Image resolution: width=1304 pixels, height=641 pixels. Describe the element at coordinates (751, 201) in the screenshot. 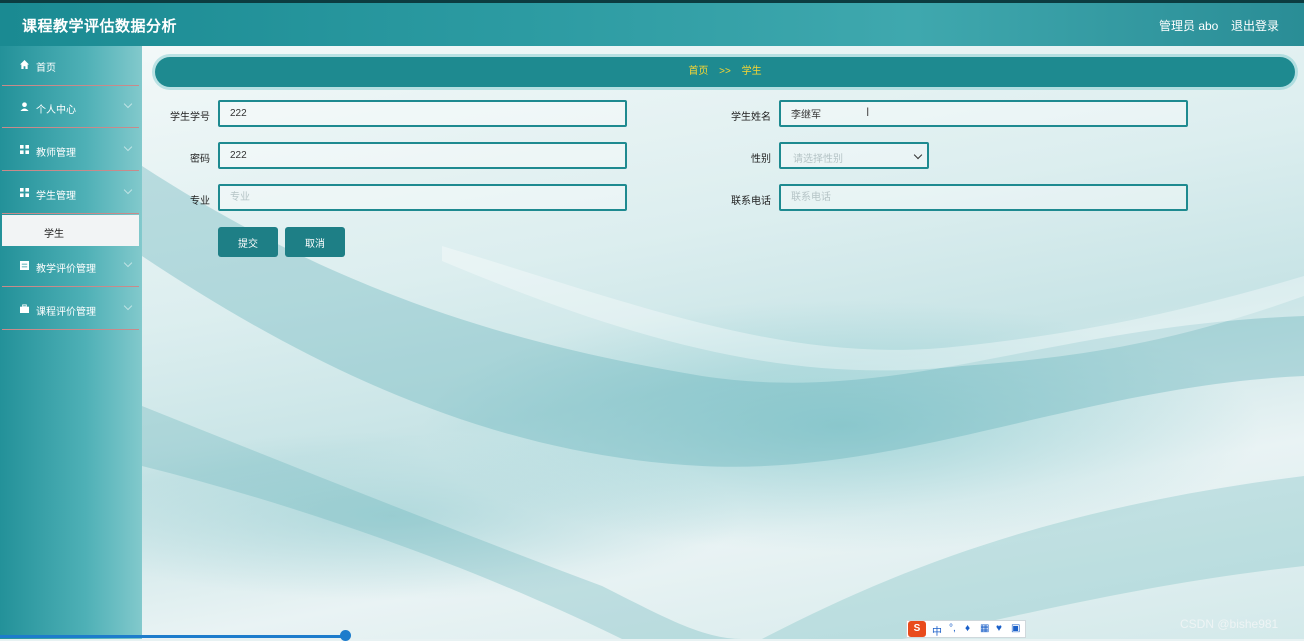

I see `phone-label: 联系电话` at that location.